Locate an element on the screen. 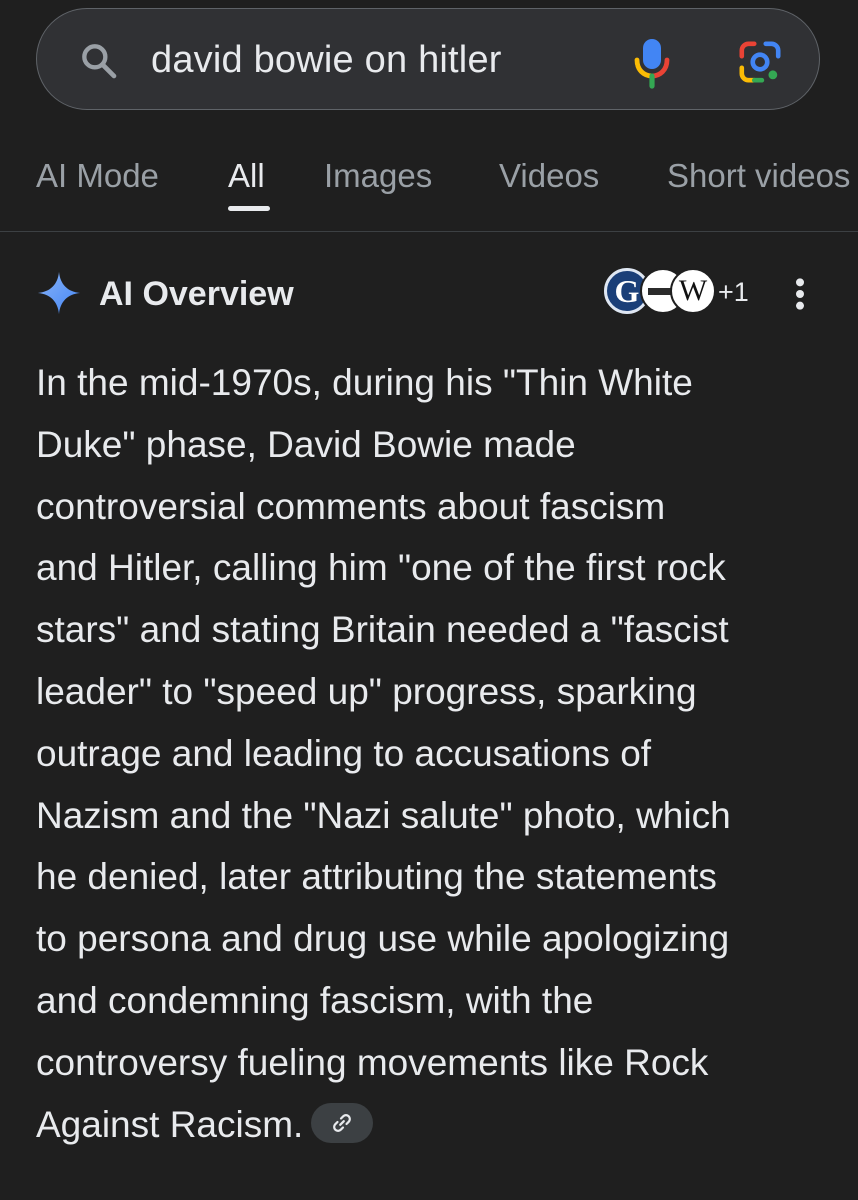 Image resolution: width=858 pixels, height=1200 pixels. tab-ai-mode: AI Mode is located at coordinates (97, 176).